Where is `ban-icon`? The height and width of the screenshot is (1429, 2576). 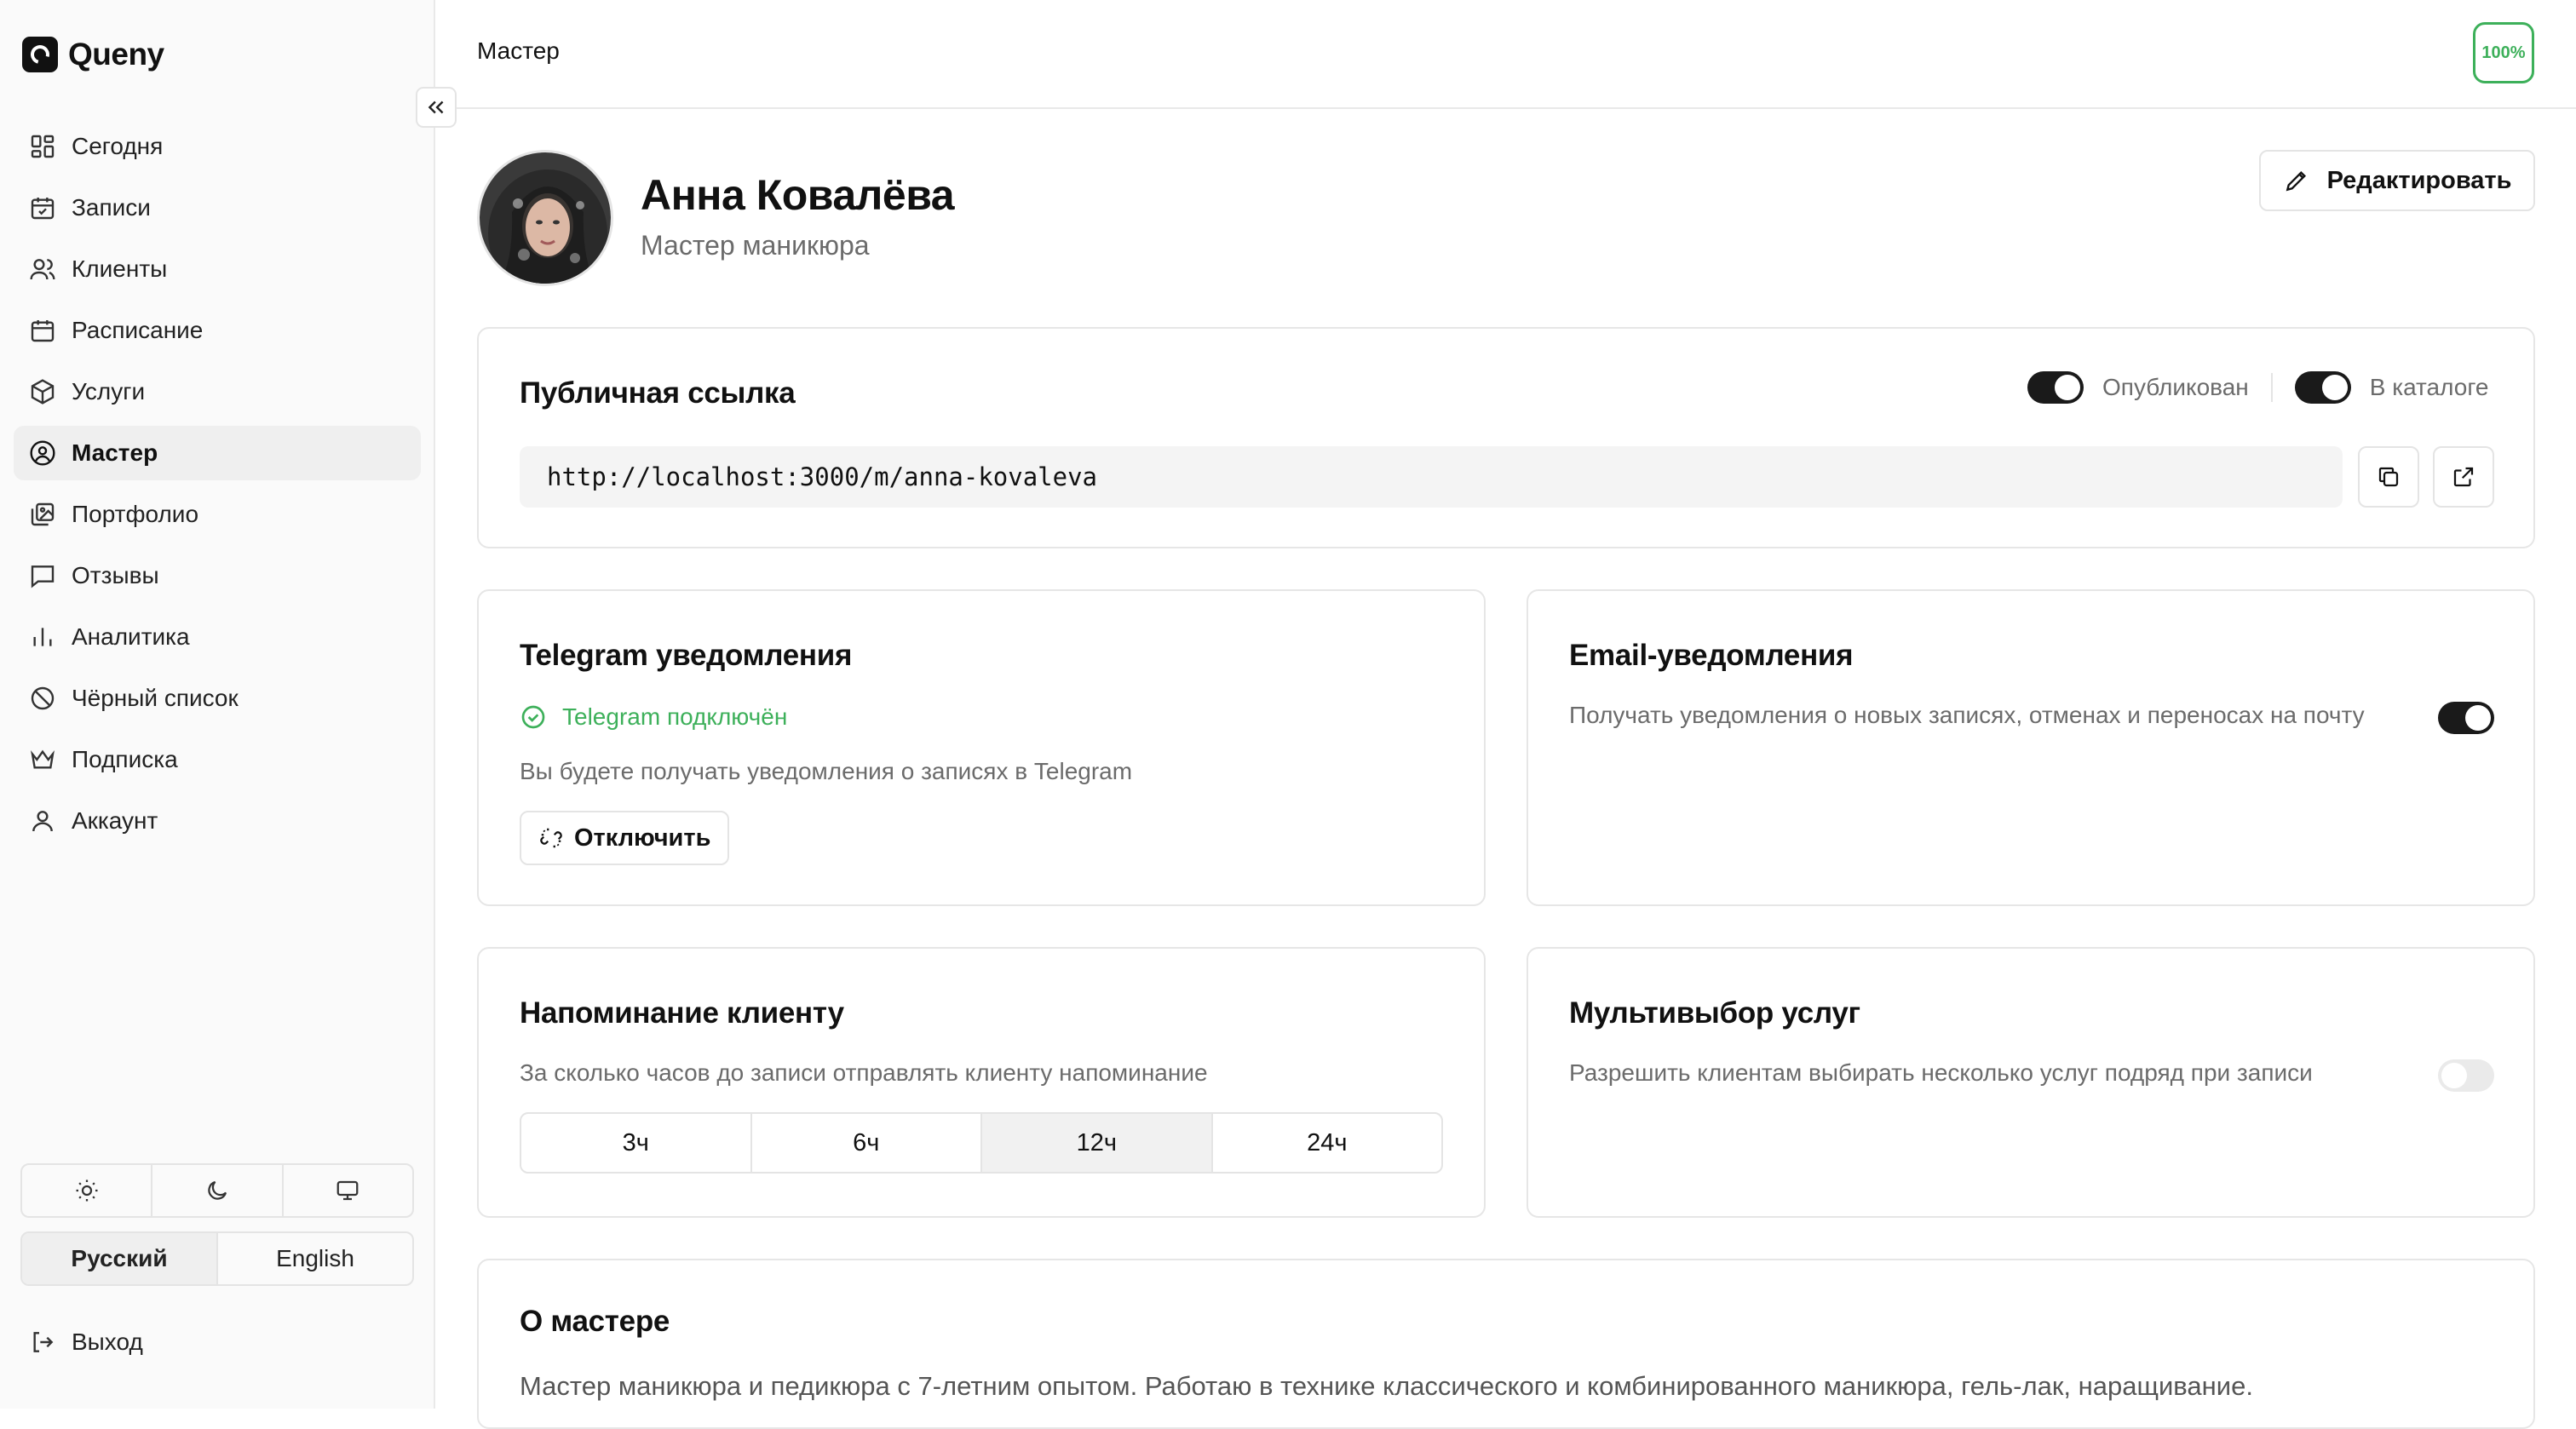
ban-icon is located at coordinates (43, 698).